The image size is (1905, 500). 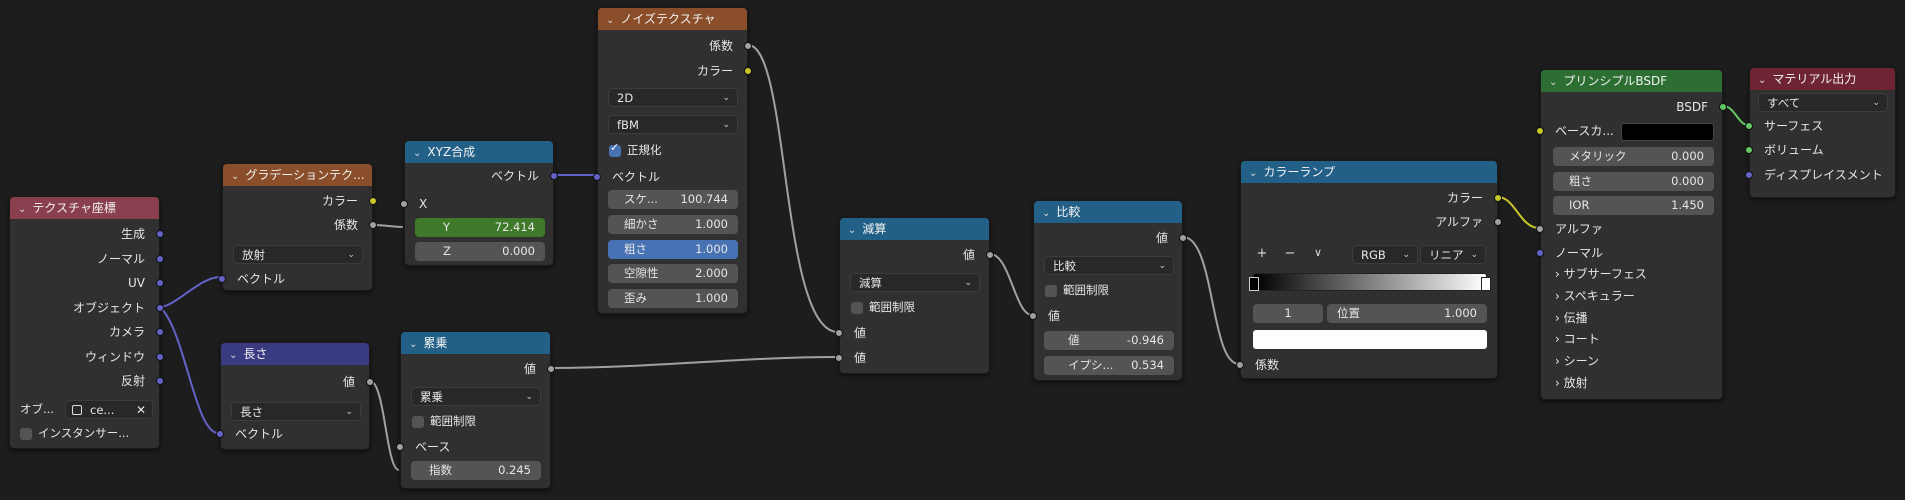 What do you see at coordinates (914, 295) in the screenshot?
I see `node-subtract: ⌄ 減算 値 減算 ⌄ 範囲制限 値 値` at bounding box center [914, 295].